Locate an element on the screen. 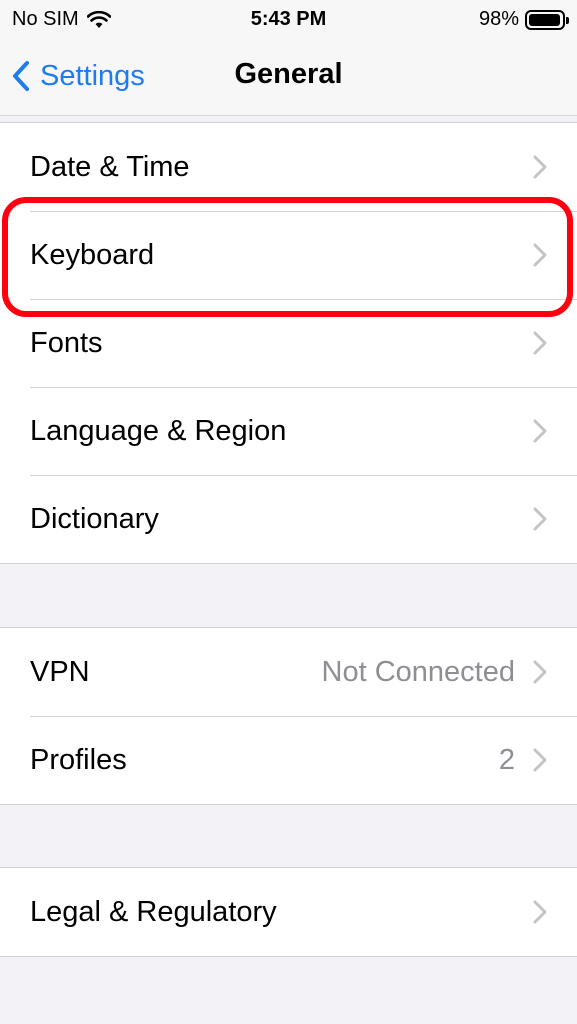  row-label: Language & Region is located at coordinates (158, 430).